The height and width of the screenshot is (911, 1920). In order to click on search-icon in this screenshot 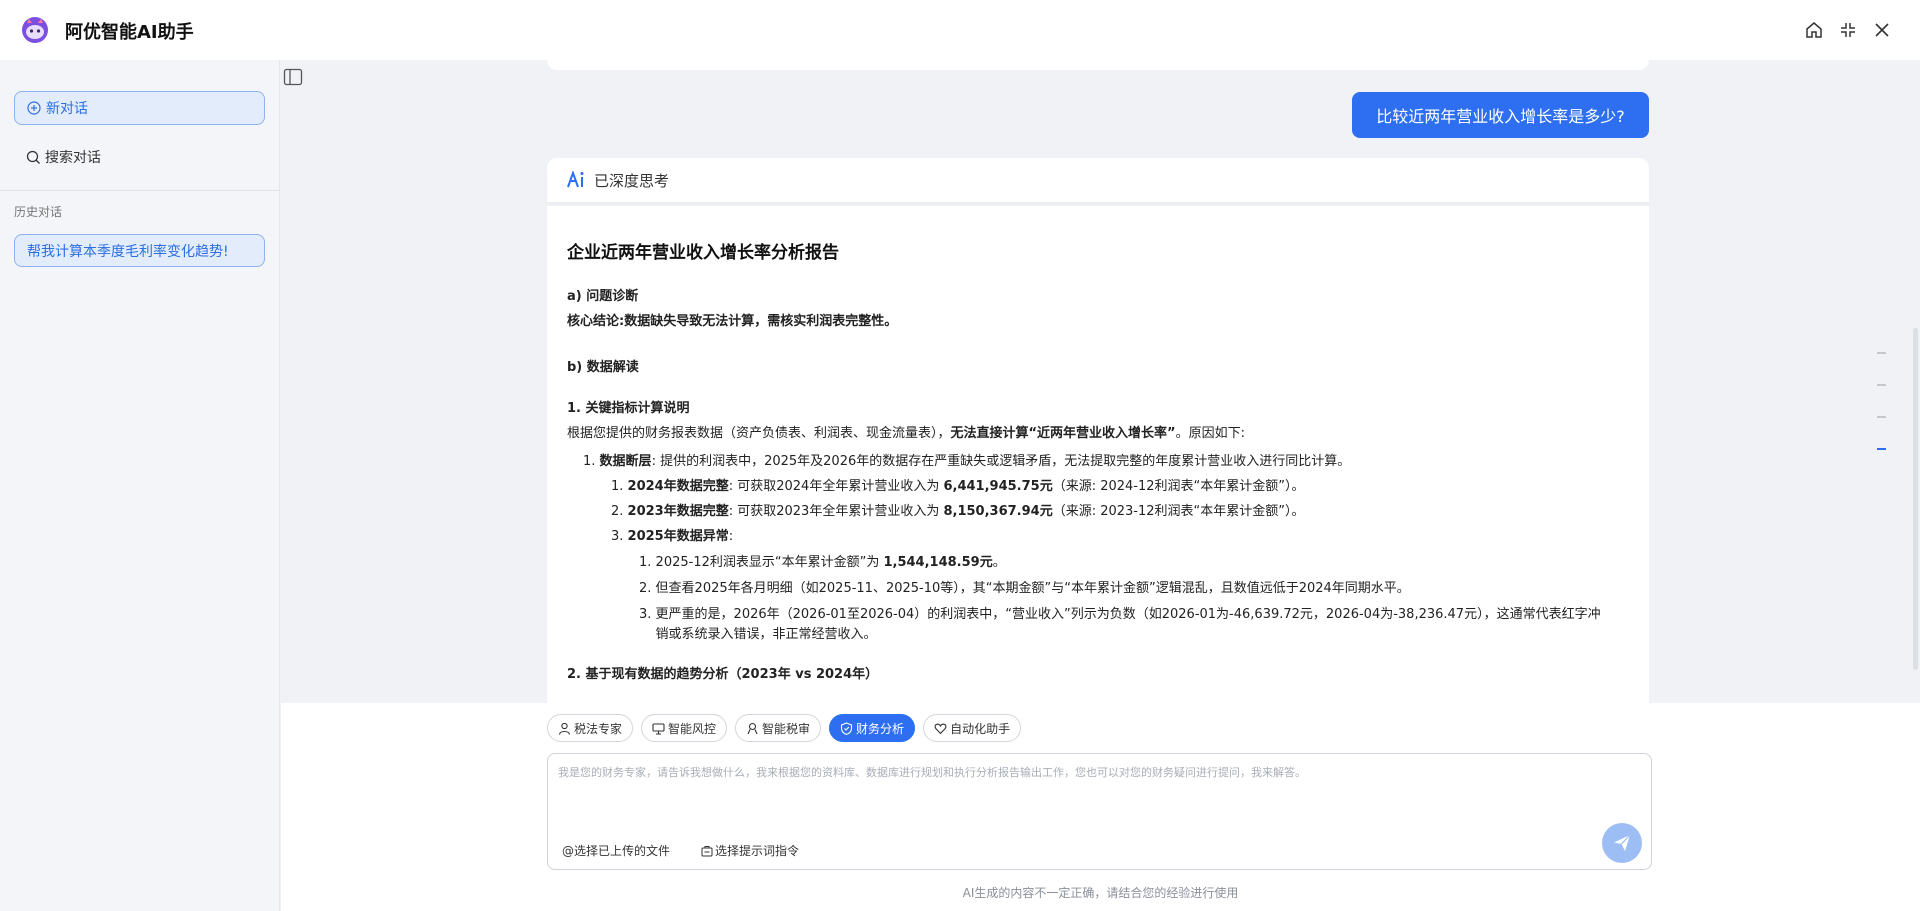, I will do `click(33, 157)`.